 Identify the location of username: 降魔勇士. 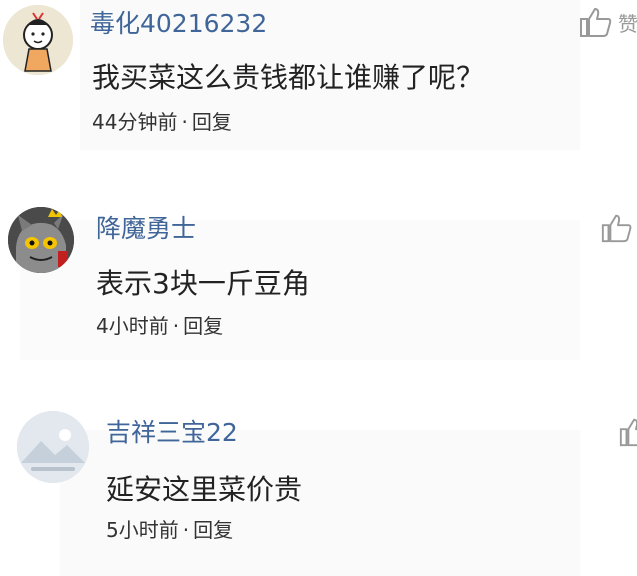
(146, 228).